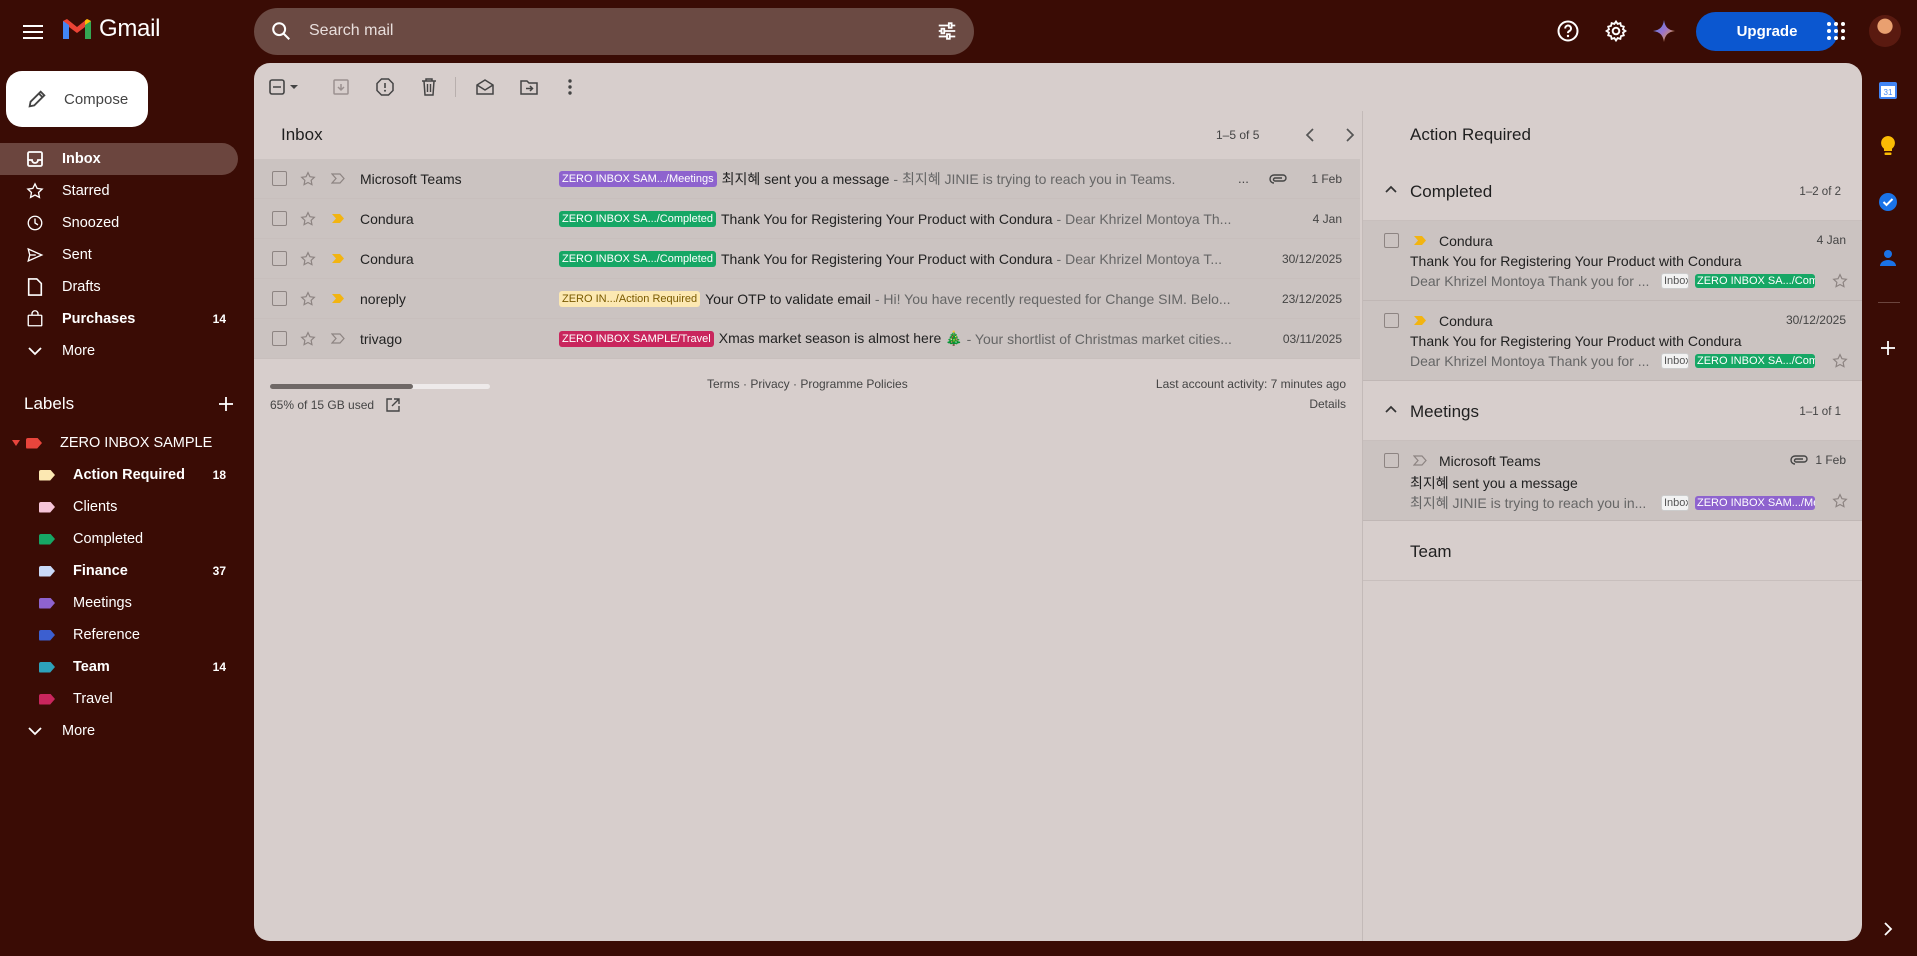 Image resolution: width=1917 pixels, height=956 pixels. I want to click on upgrade-button: Upgrade, so click(1767, 31).